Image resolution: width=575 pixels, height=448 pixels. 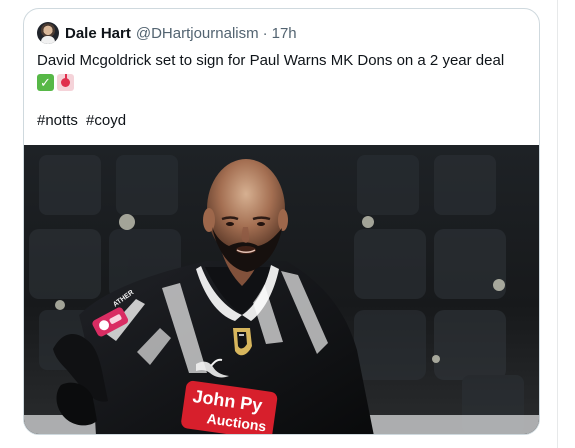 I want to click on emoji-row: ✓, so click(x=282, y=82).